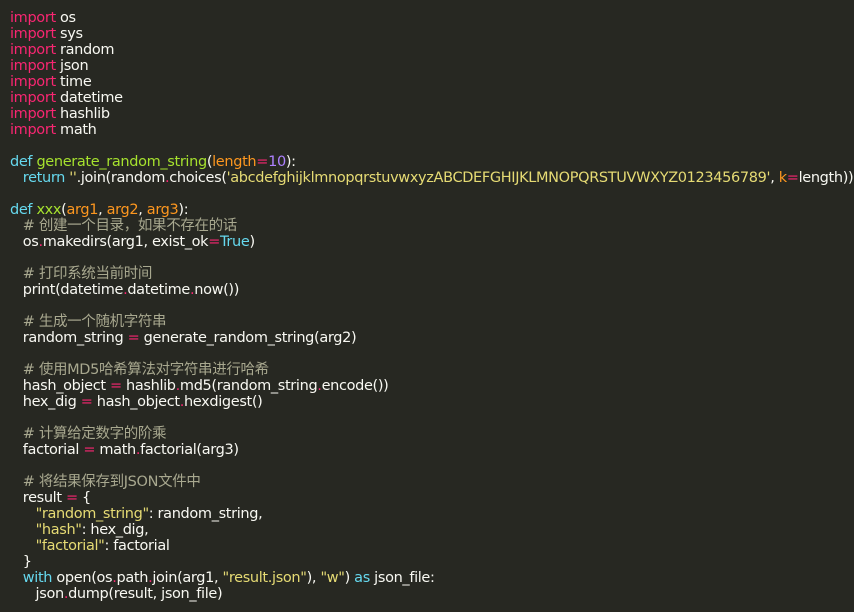 The height and width of the screenshot is (612, 854). What do you see at coordinates (47, 450) in the screenshot?
I see `code-token: factorial` at bounding box center [47, 450].